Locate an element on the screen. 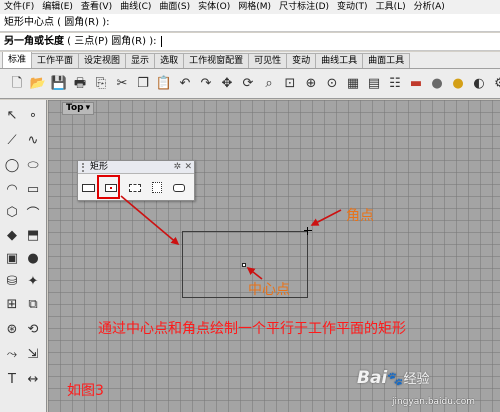 The width and height of the screenshot is (500, 412). explode-icon: ⧉ is located at coordinates (33, 304).